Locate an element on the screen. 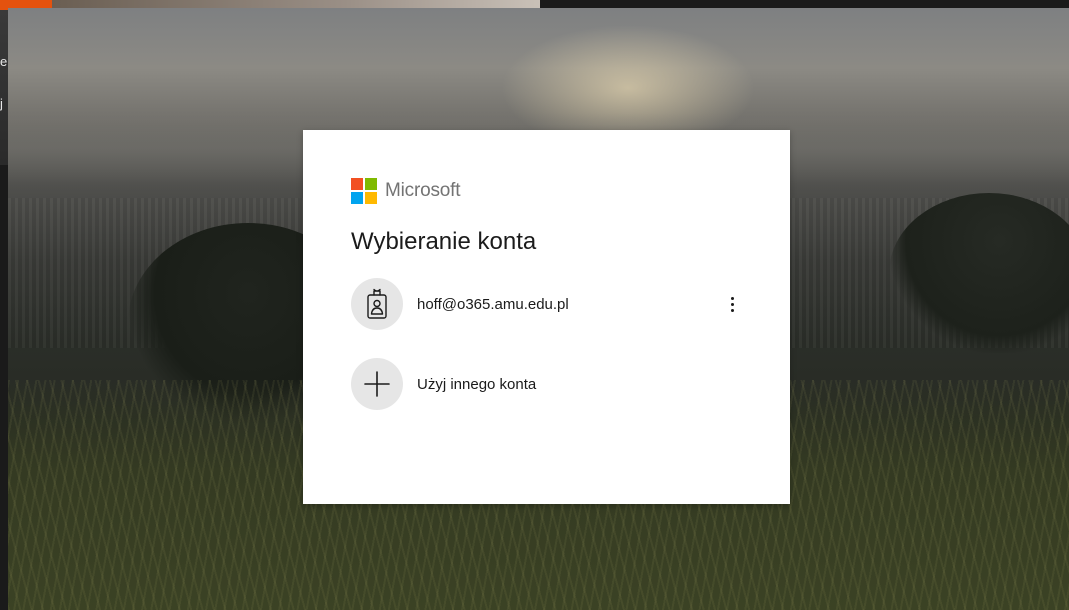 This screenshot has height=610, width=1069. account-tile: hoff@o365.amu.edu.pl is located at coordinates (548, 304).